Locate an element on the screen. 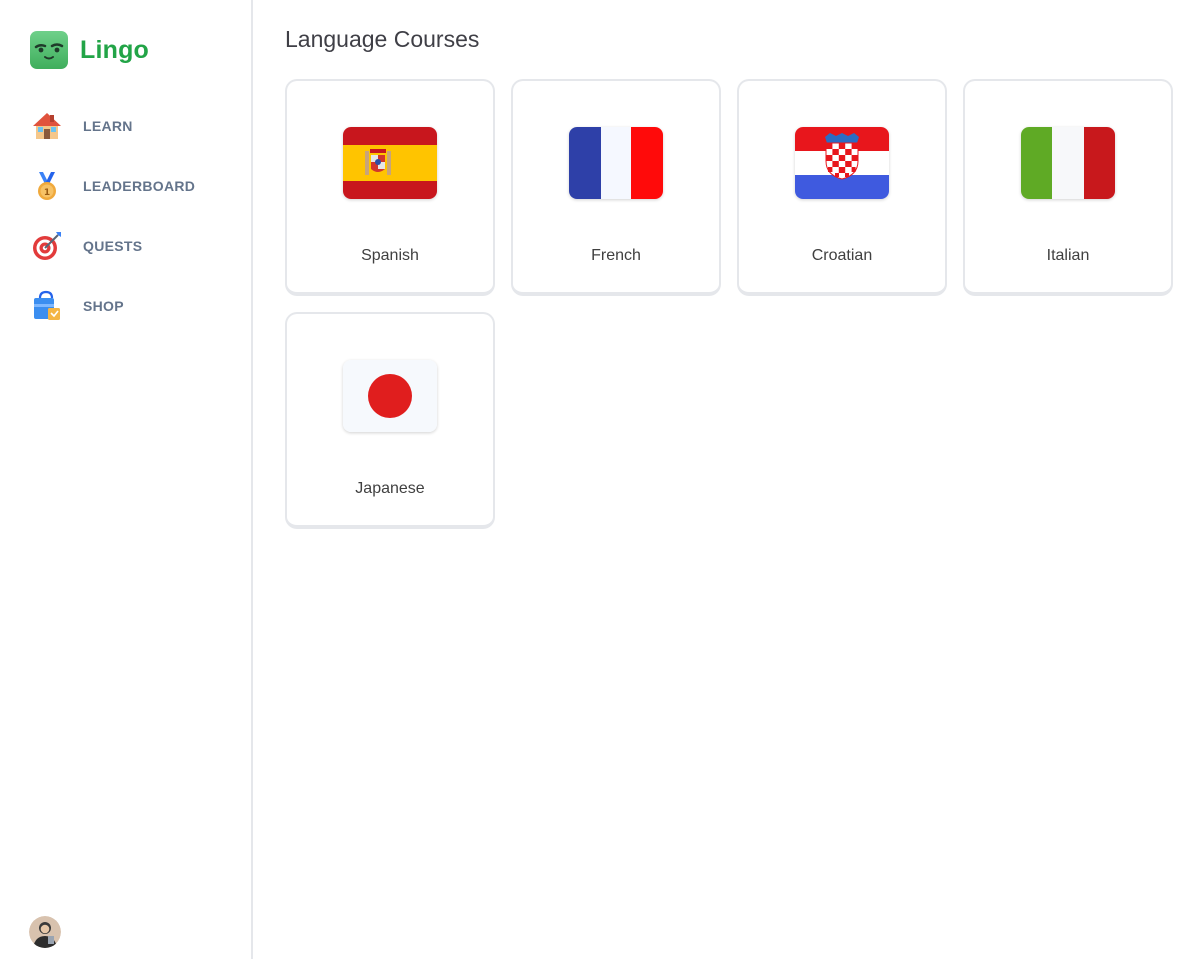 The height and width of the screenshot is (959, 1199). sidebar-item-label: LEADERBOARD is located at coordinates (139, 186).